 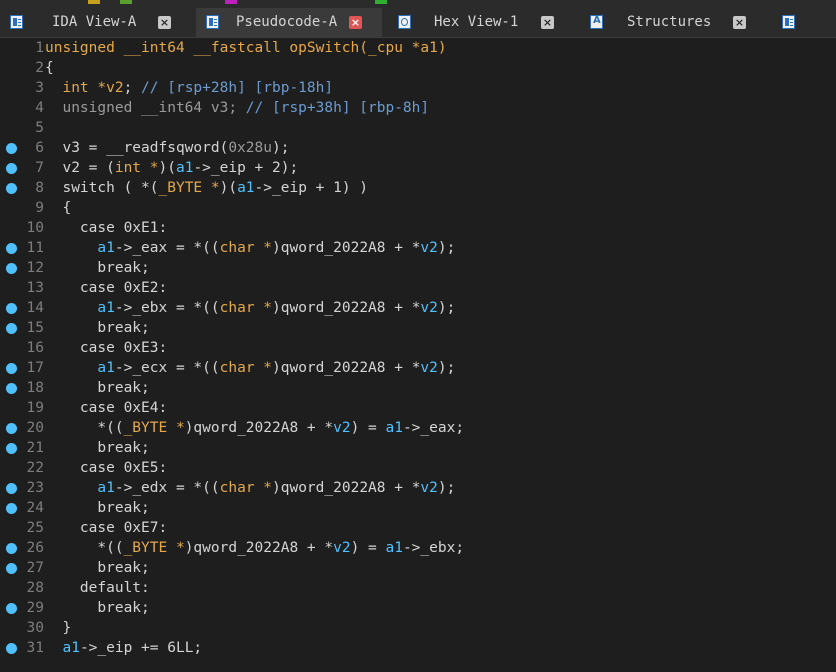 I want to click on code-token: int *v2, so click(x=93, y=88).